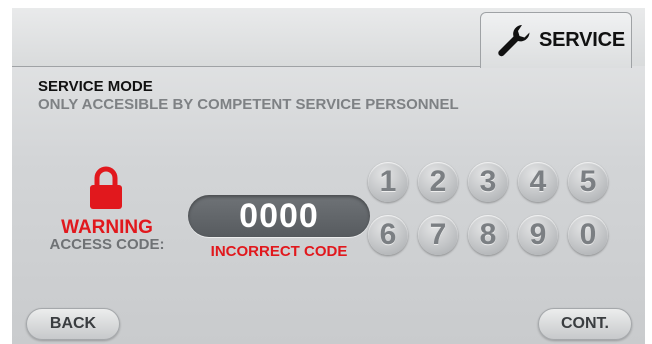 This screenshot has width=652, height=344. What do you see at coordinates (588, 235) in the screenshot?
I see `keypad-key-0: 0` at bounding box center [588, 235].